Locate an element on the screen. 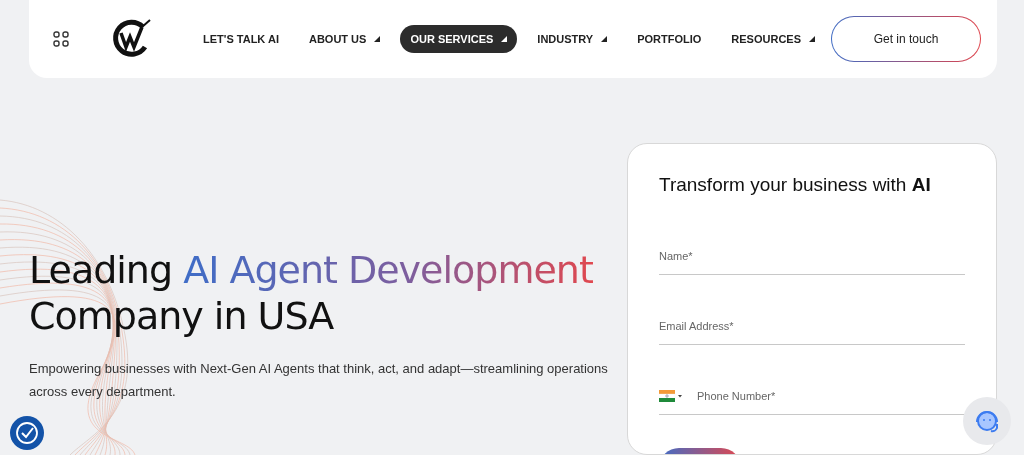 The width and height of the screenshot is (1024, 455). nav-link: RESOURCES is located at coordinates (773, 39).